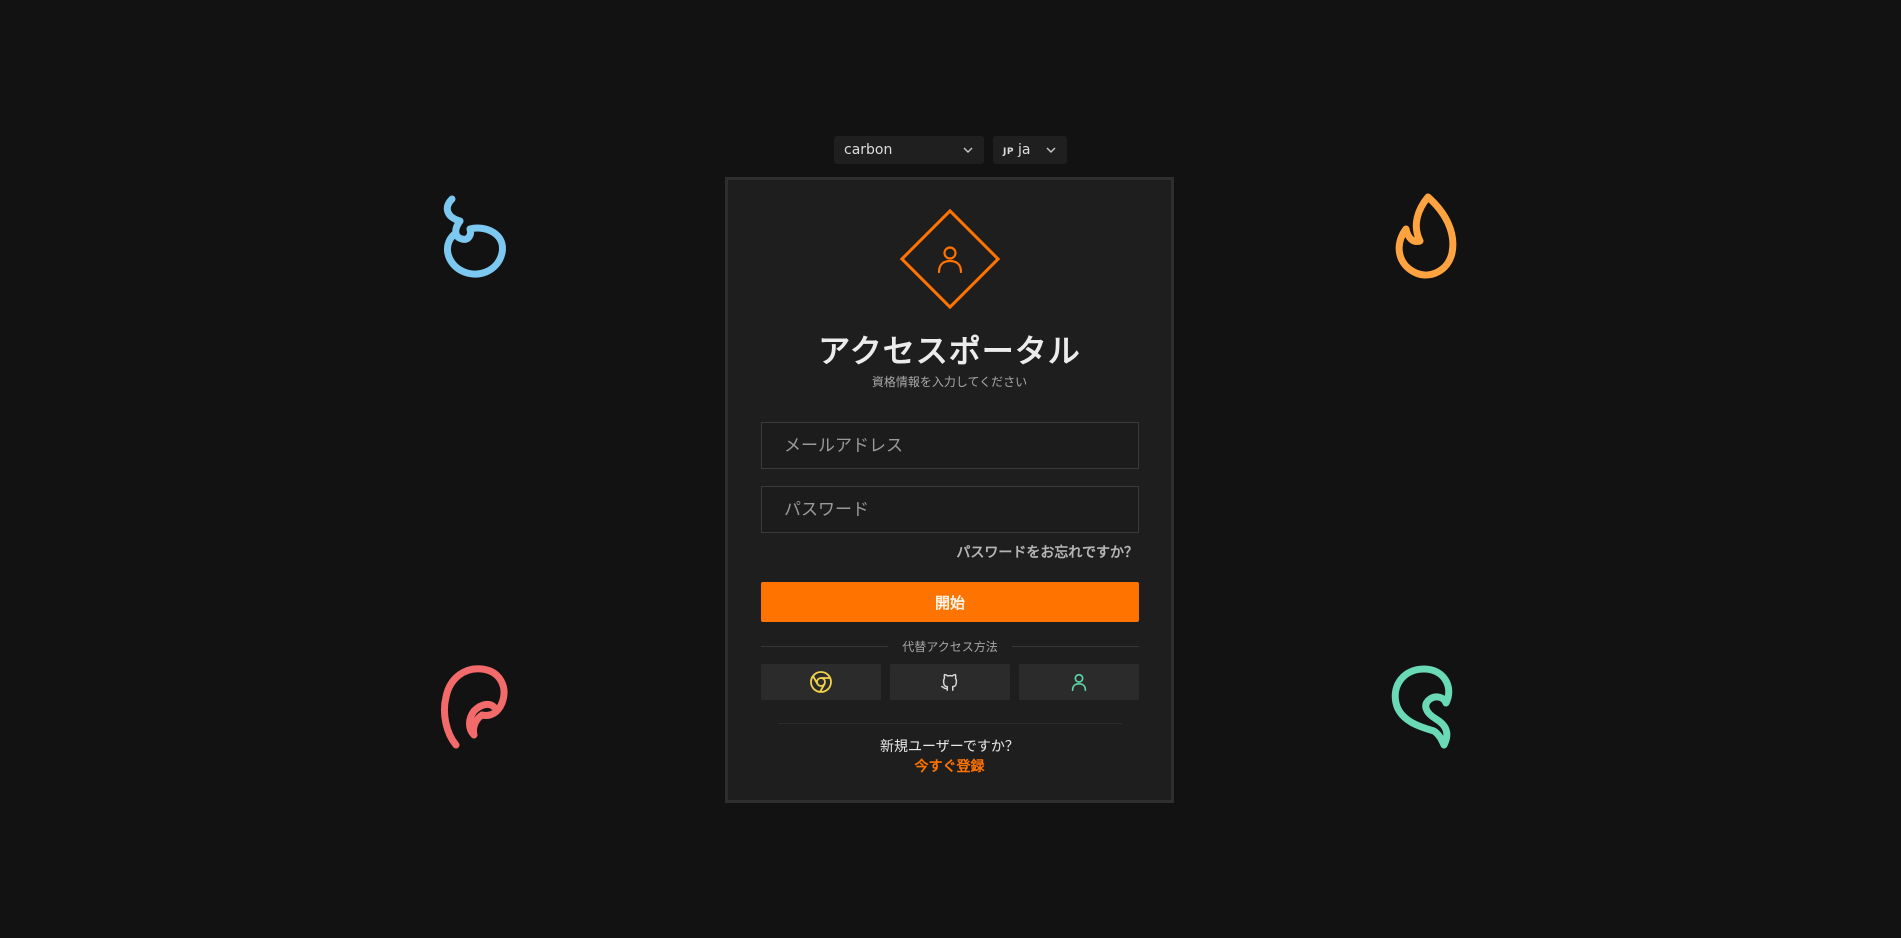  What do you see at coordinates (1426, 236) in the screenshot?
I see `orange-flame-icon` at bounding box center [1426, 236].